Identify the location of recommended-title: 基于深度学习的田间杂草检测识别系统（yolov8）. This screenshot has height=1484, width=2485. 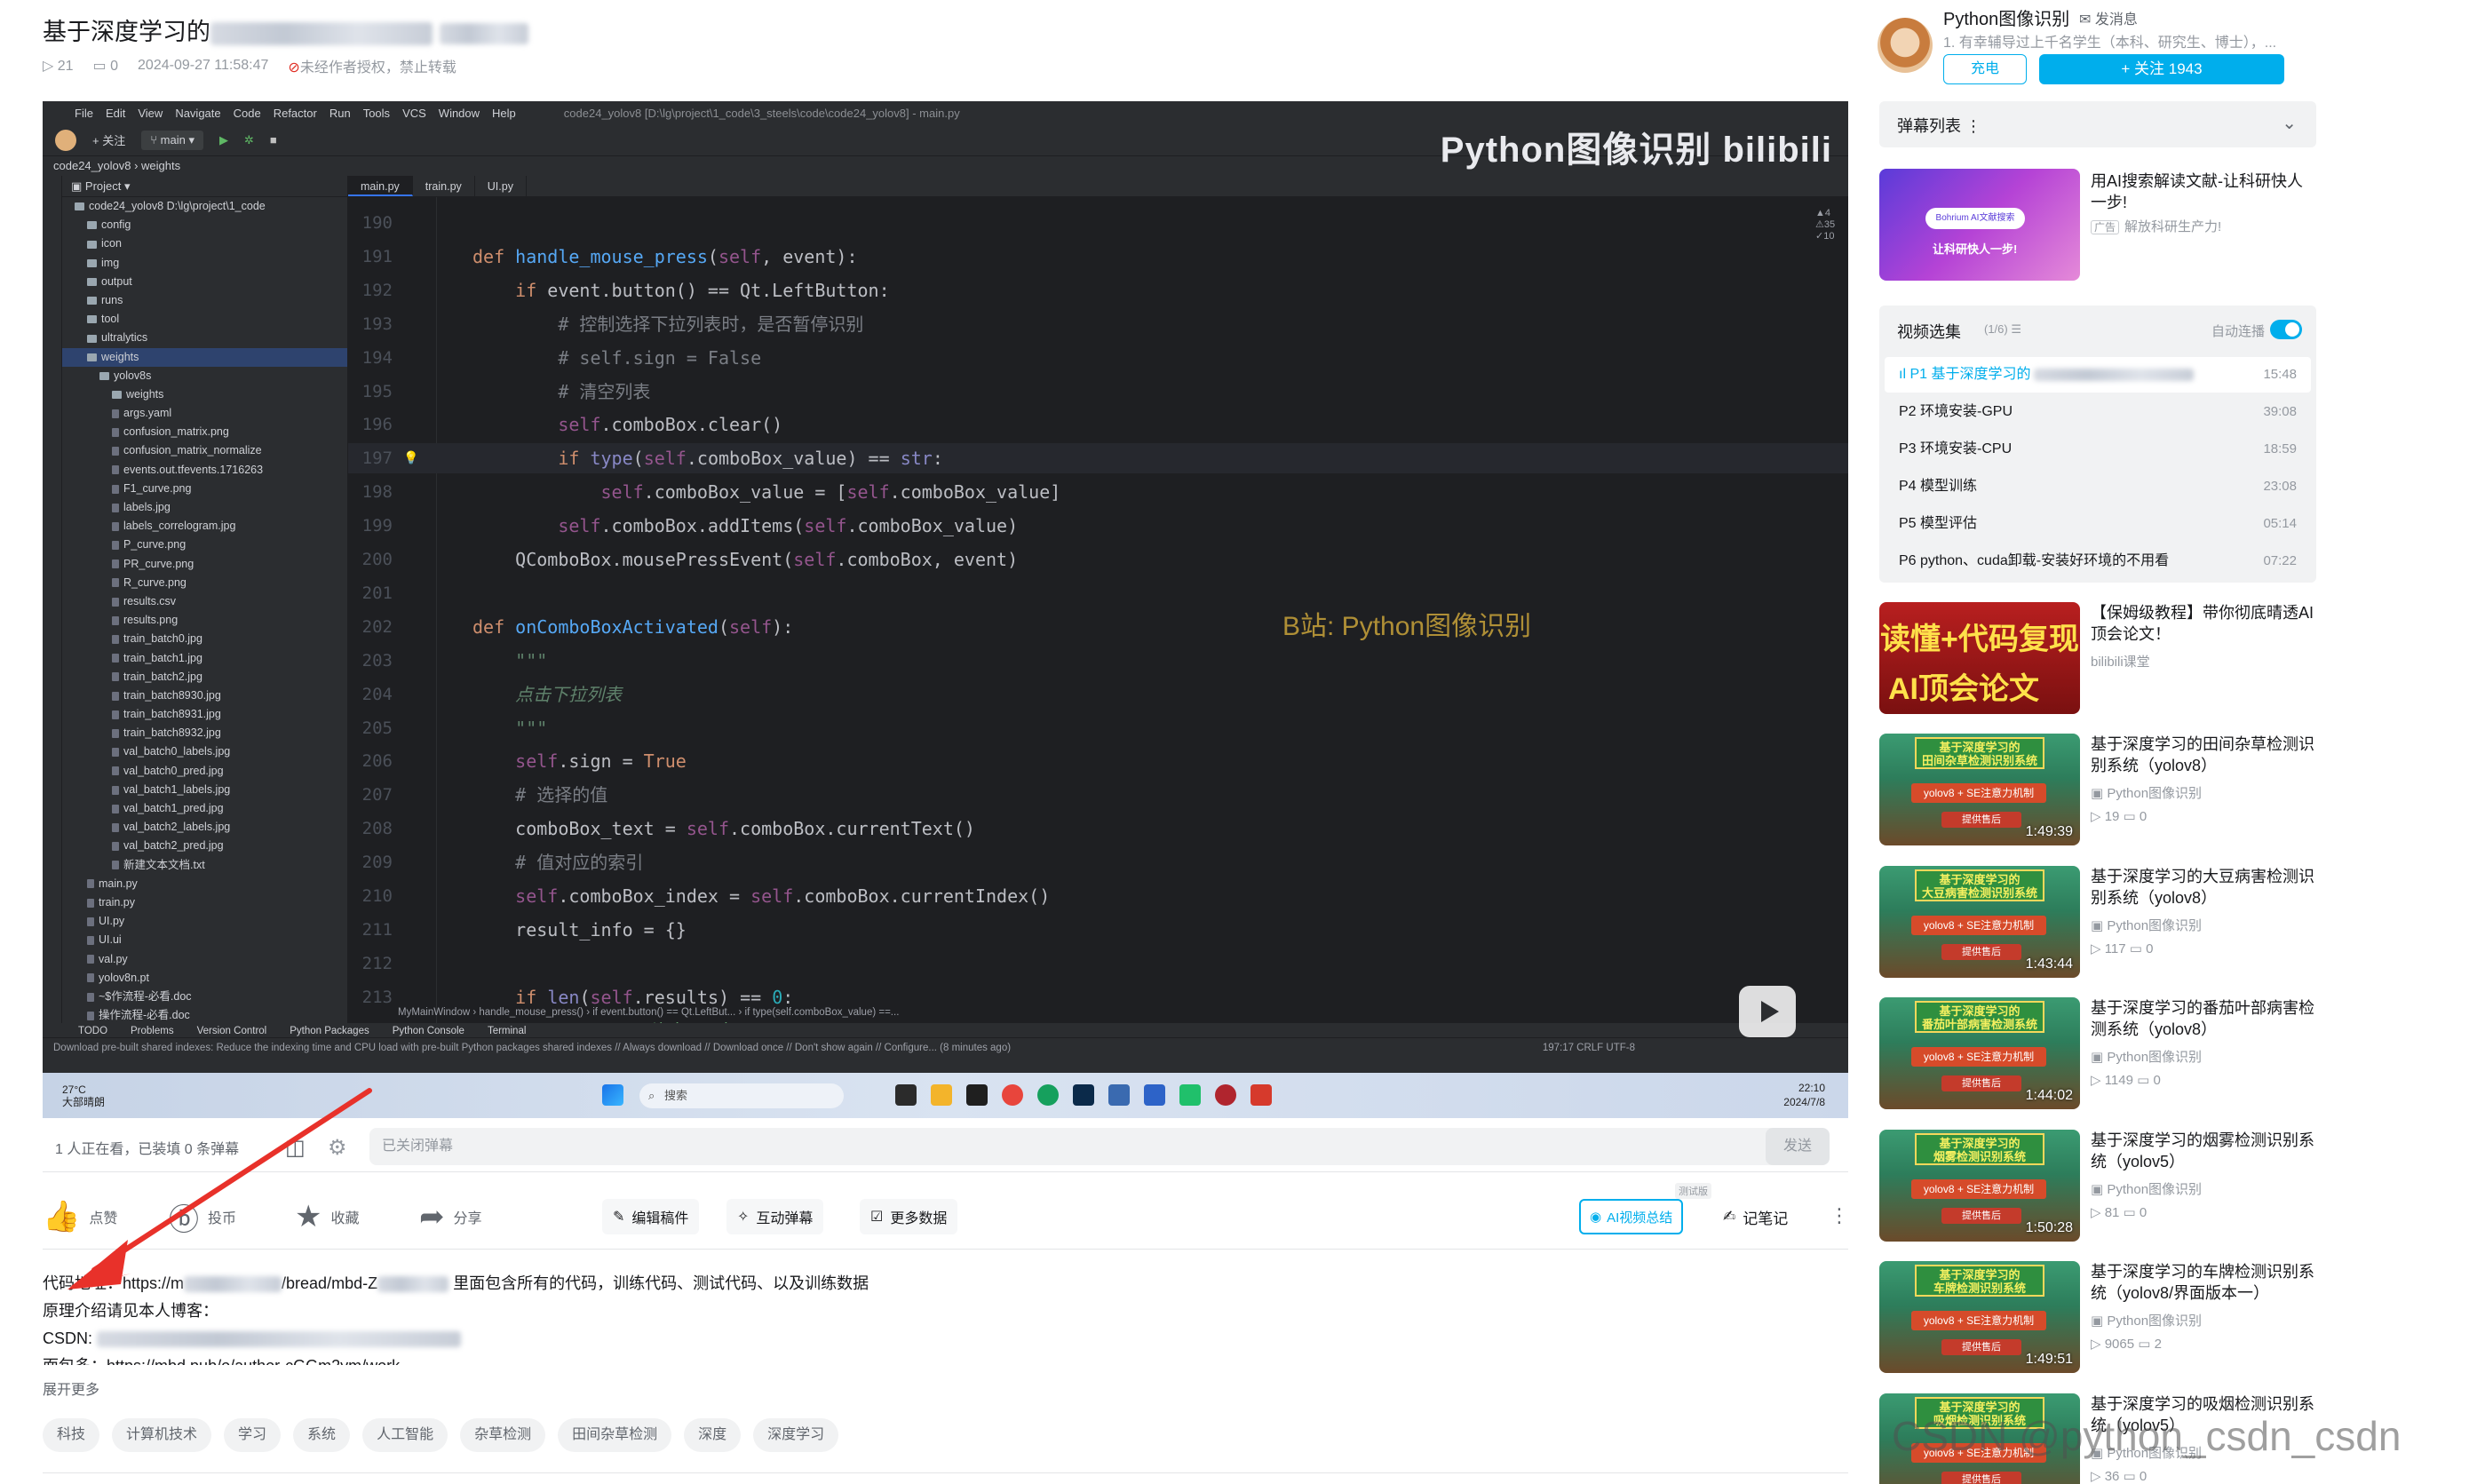
(2203, 755).